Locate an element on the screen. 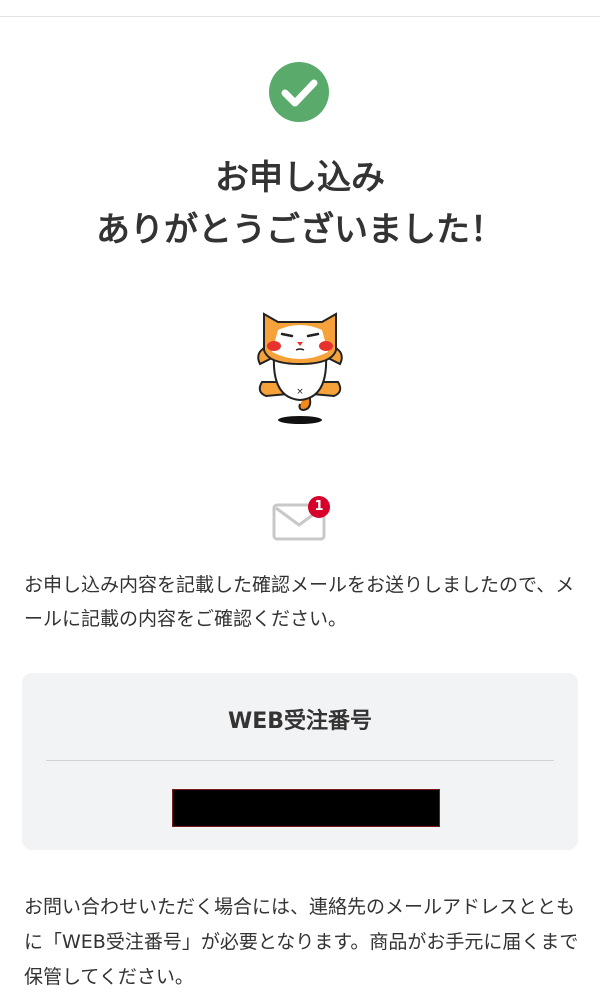 Image resolution: width=600 pixels, height=995 pixels. mail-count-badge: 1 is located at coordinates (319, 507).